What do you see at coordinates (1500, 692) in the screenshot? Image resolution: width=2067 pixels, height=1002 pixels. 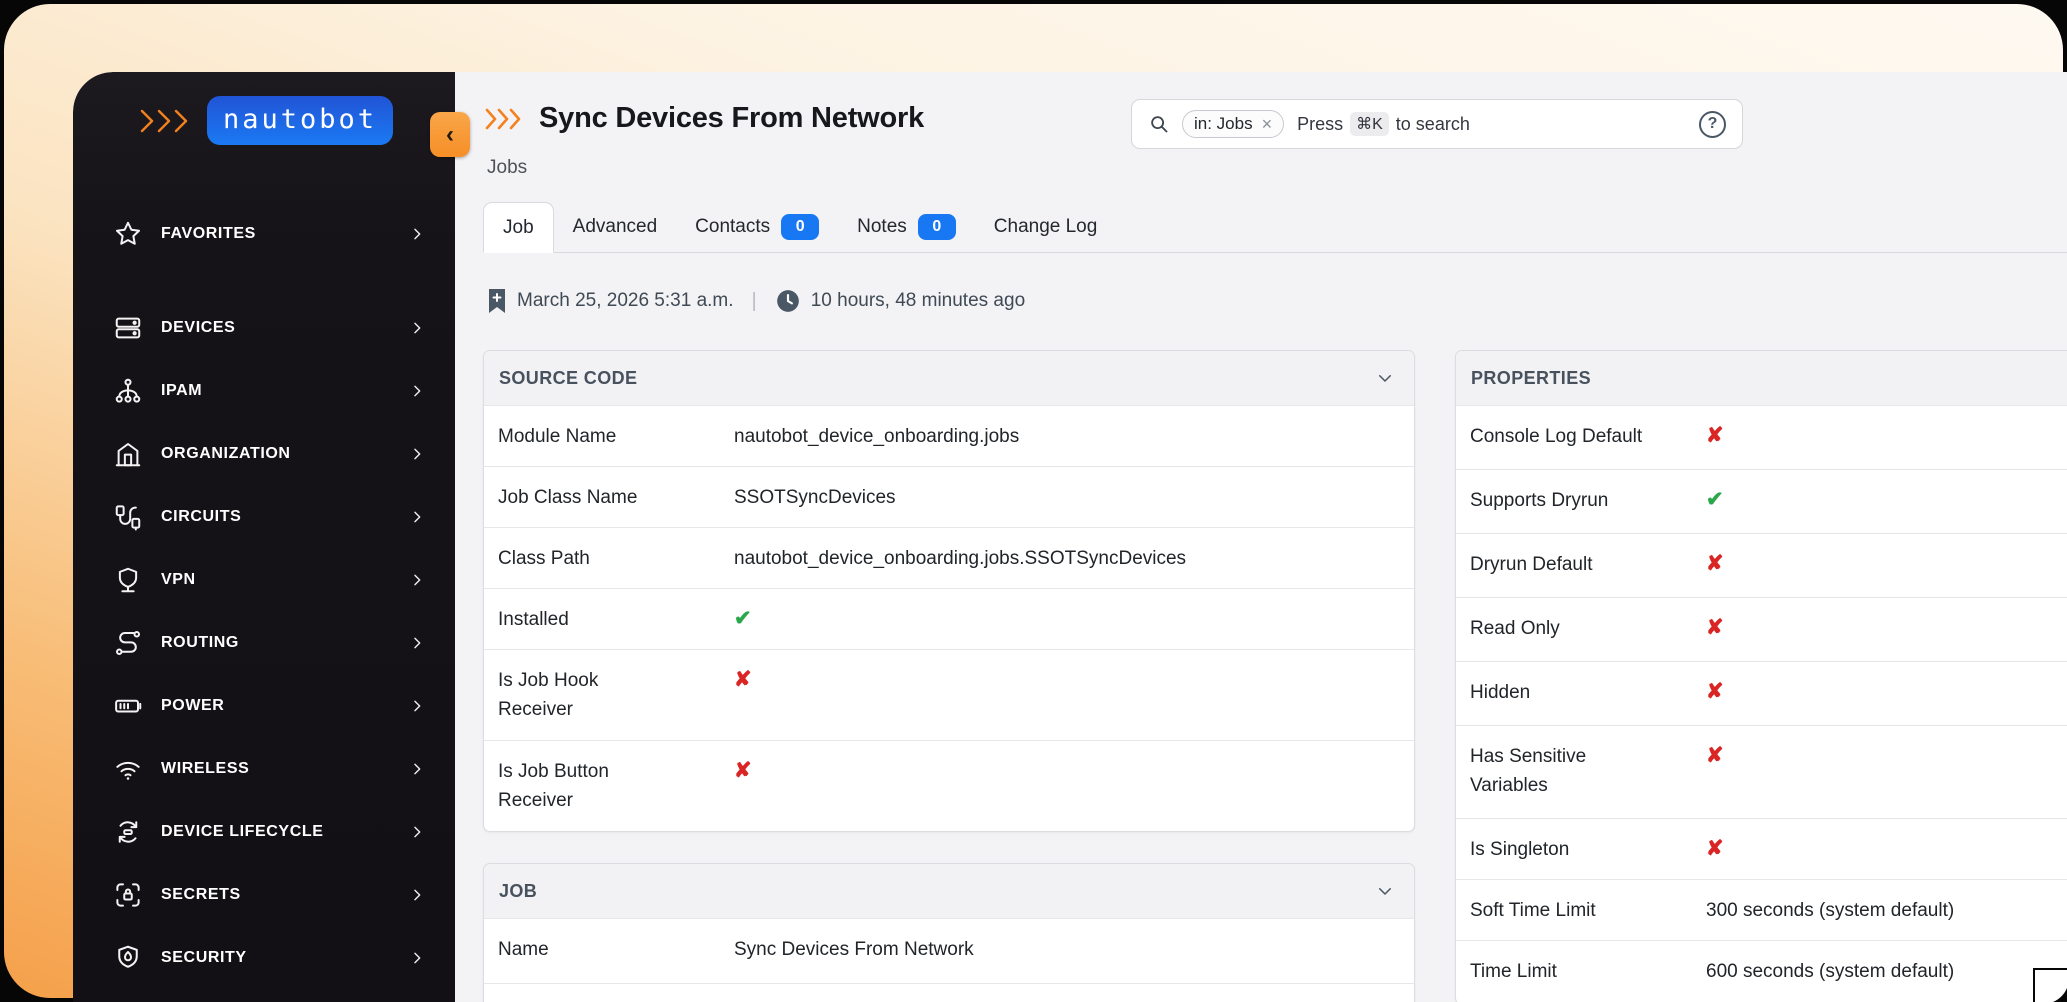 I see `row-label: Hidden` at bounding box center [1500, 692].